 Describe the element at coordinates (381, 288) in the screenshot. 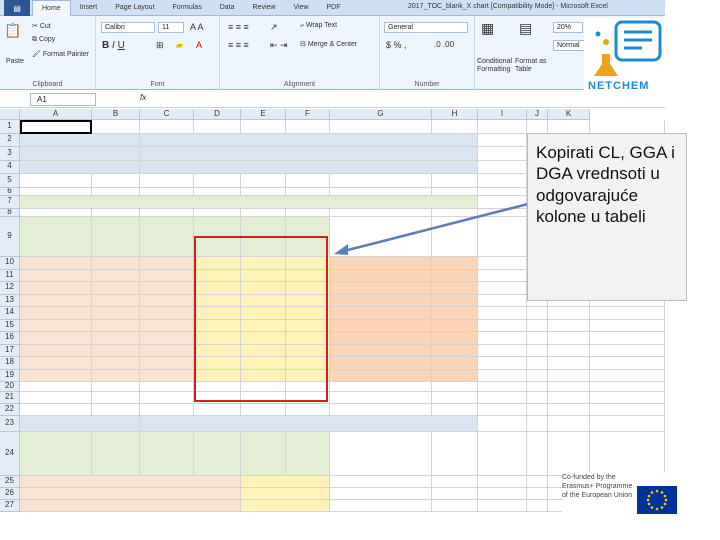

I see `stat-label` at that location.